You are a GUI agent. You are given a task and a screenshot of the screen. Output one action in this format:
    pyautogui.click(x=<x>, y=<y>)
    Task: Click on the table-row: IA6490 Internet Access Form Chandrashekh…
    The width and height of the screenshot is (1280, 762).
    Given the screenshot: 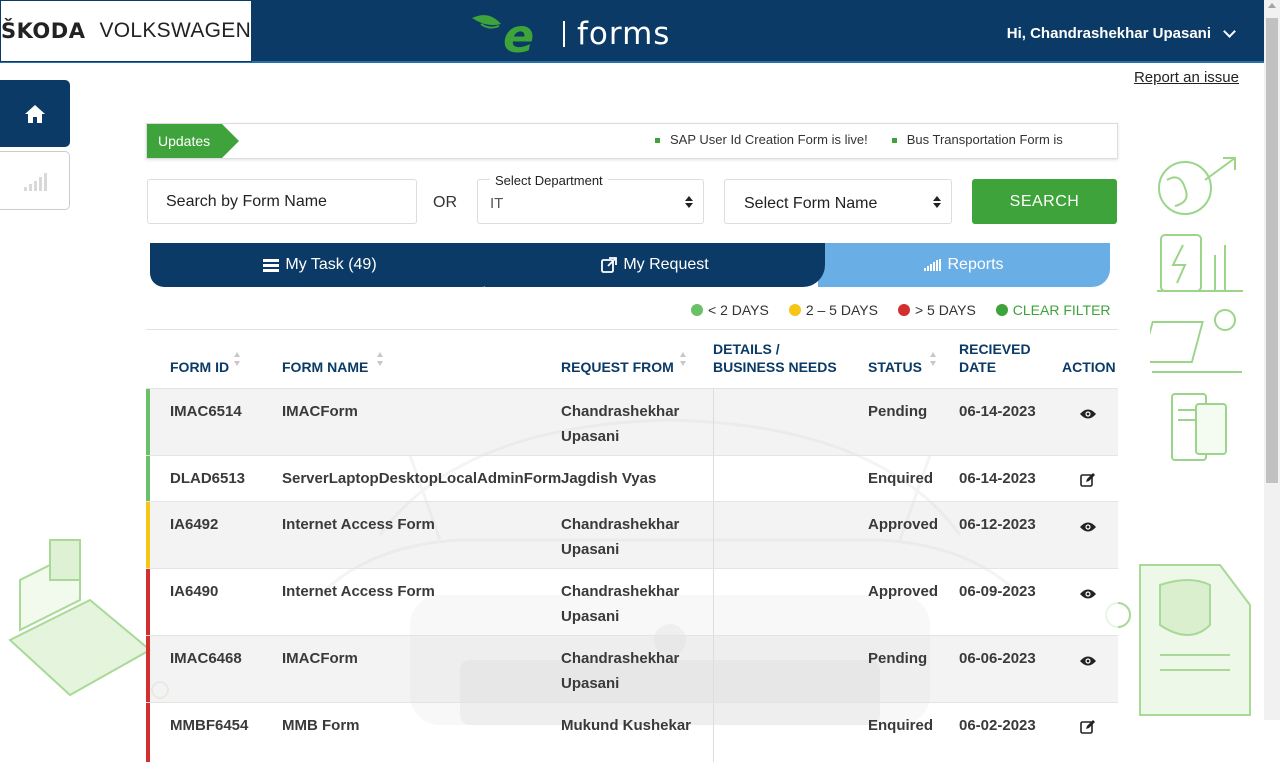 What is the action you would take?
    pyautogui.click(x=632, y=601)
    